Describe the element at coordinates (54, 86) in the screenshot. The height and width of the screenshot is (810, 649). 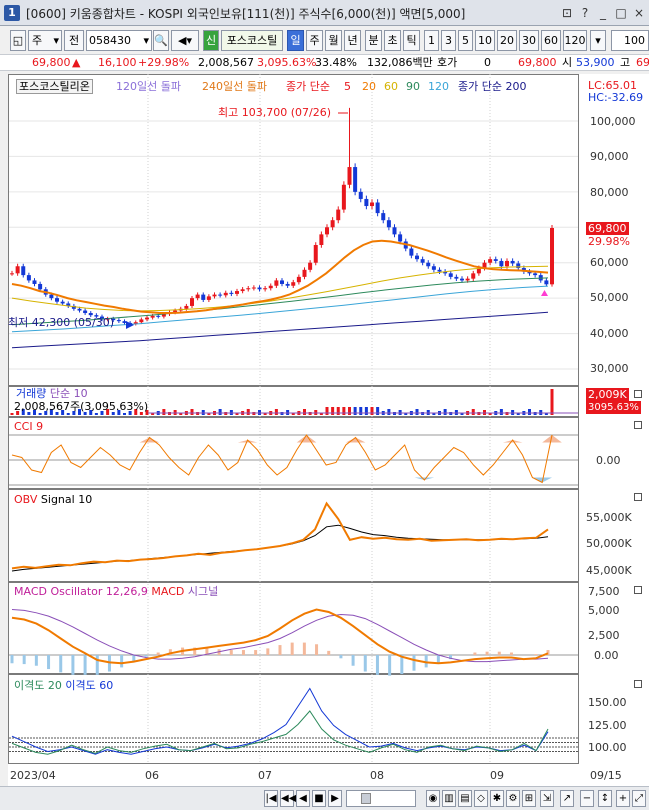
I see `stock-name-label: 포스코스틸리온` at that location.